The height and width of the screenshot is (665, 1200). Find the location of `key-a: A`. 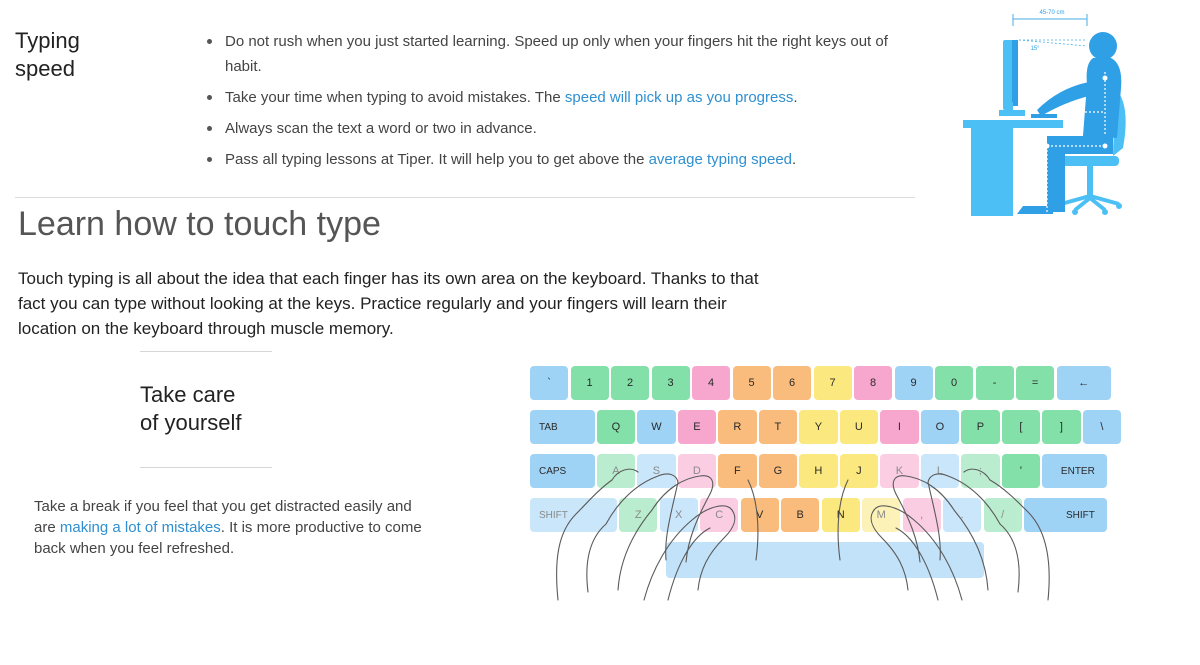

key-a: A is located at coordinates (615, 471).